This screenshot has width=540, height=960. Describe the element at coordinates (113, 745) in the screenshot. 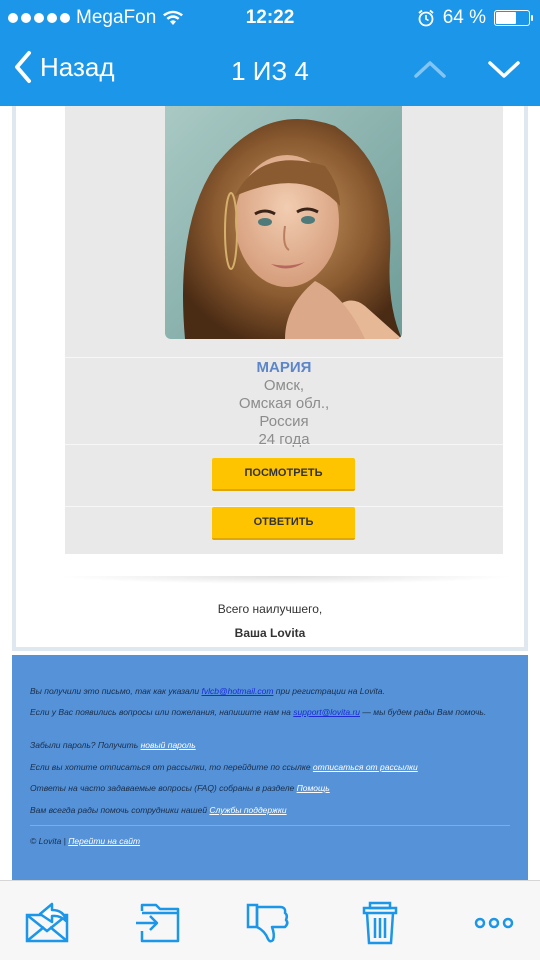

I see `footer-password-note: Забыли пароль? Получить новый пароль` at that location.